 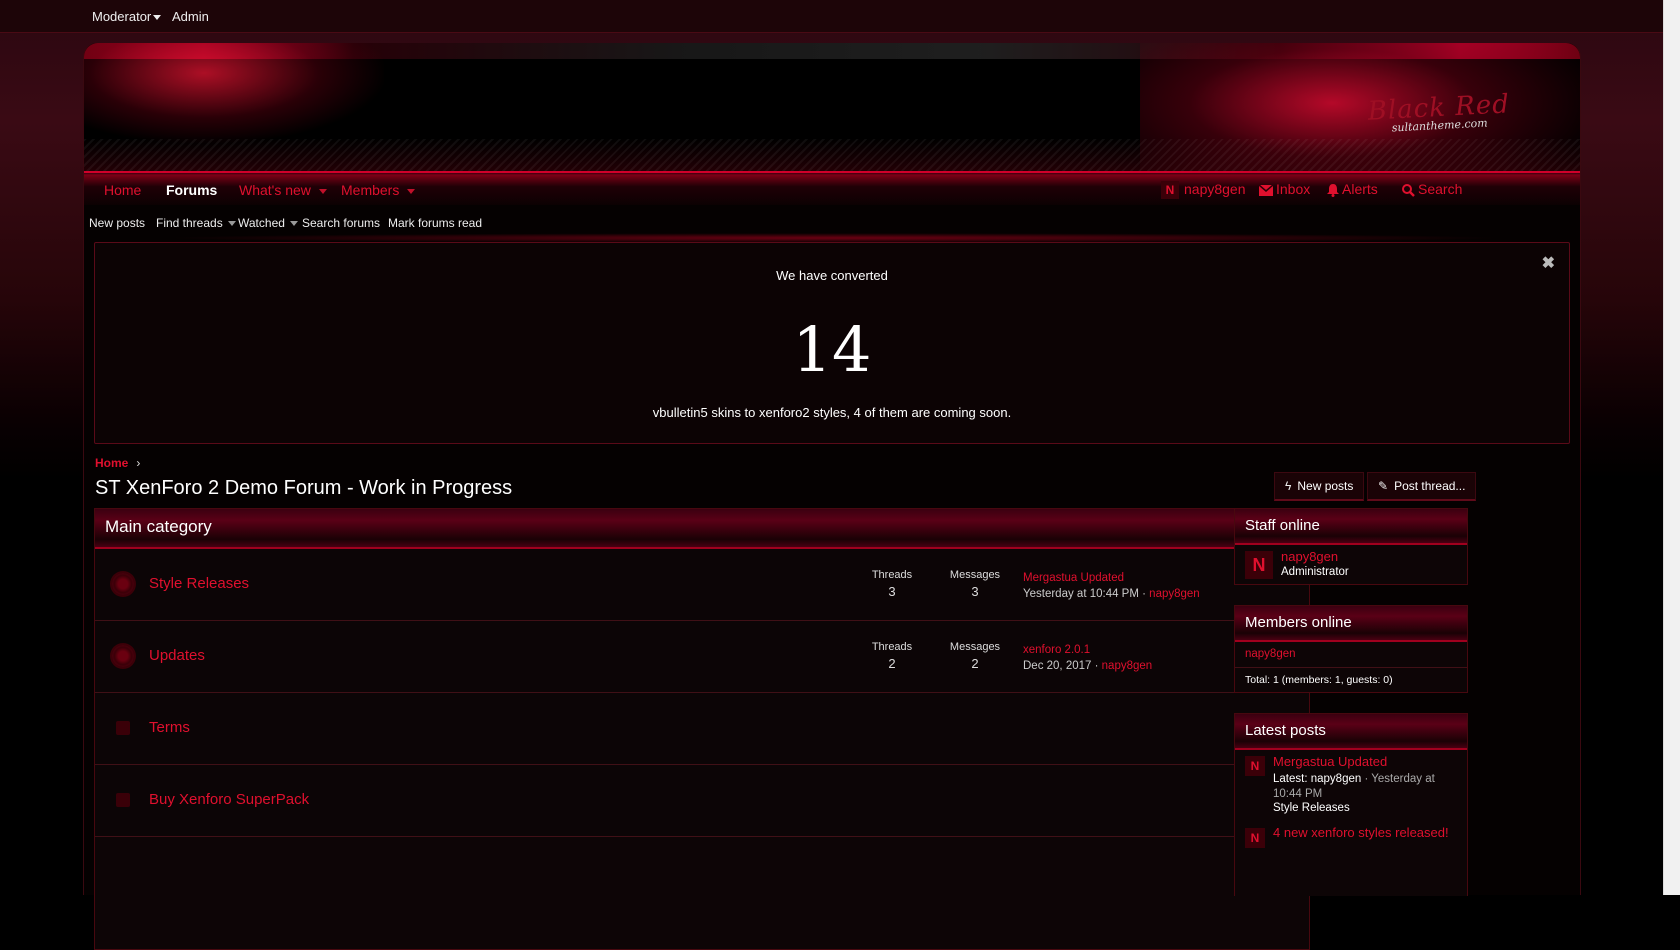 I want to click on search-label: Search, so click(x=1440, y=189).